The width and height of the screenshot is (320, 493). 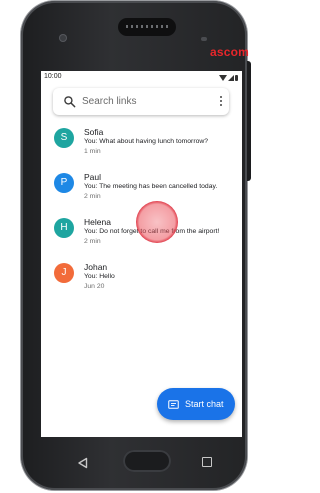 I want to click on battery-icon, so click(x=236, y=78).